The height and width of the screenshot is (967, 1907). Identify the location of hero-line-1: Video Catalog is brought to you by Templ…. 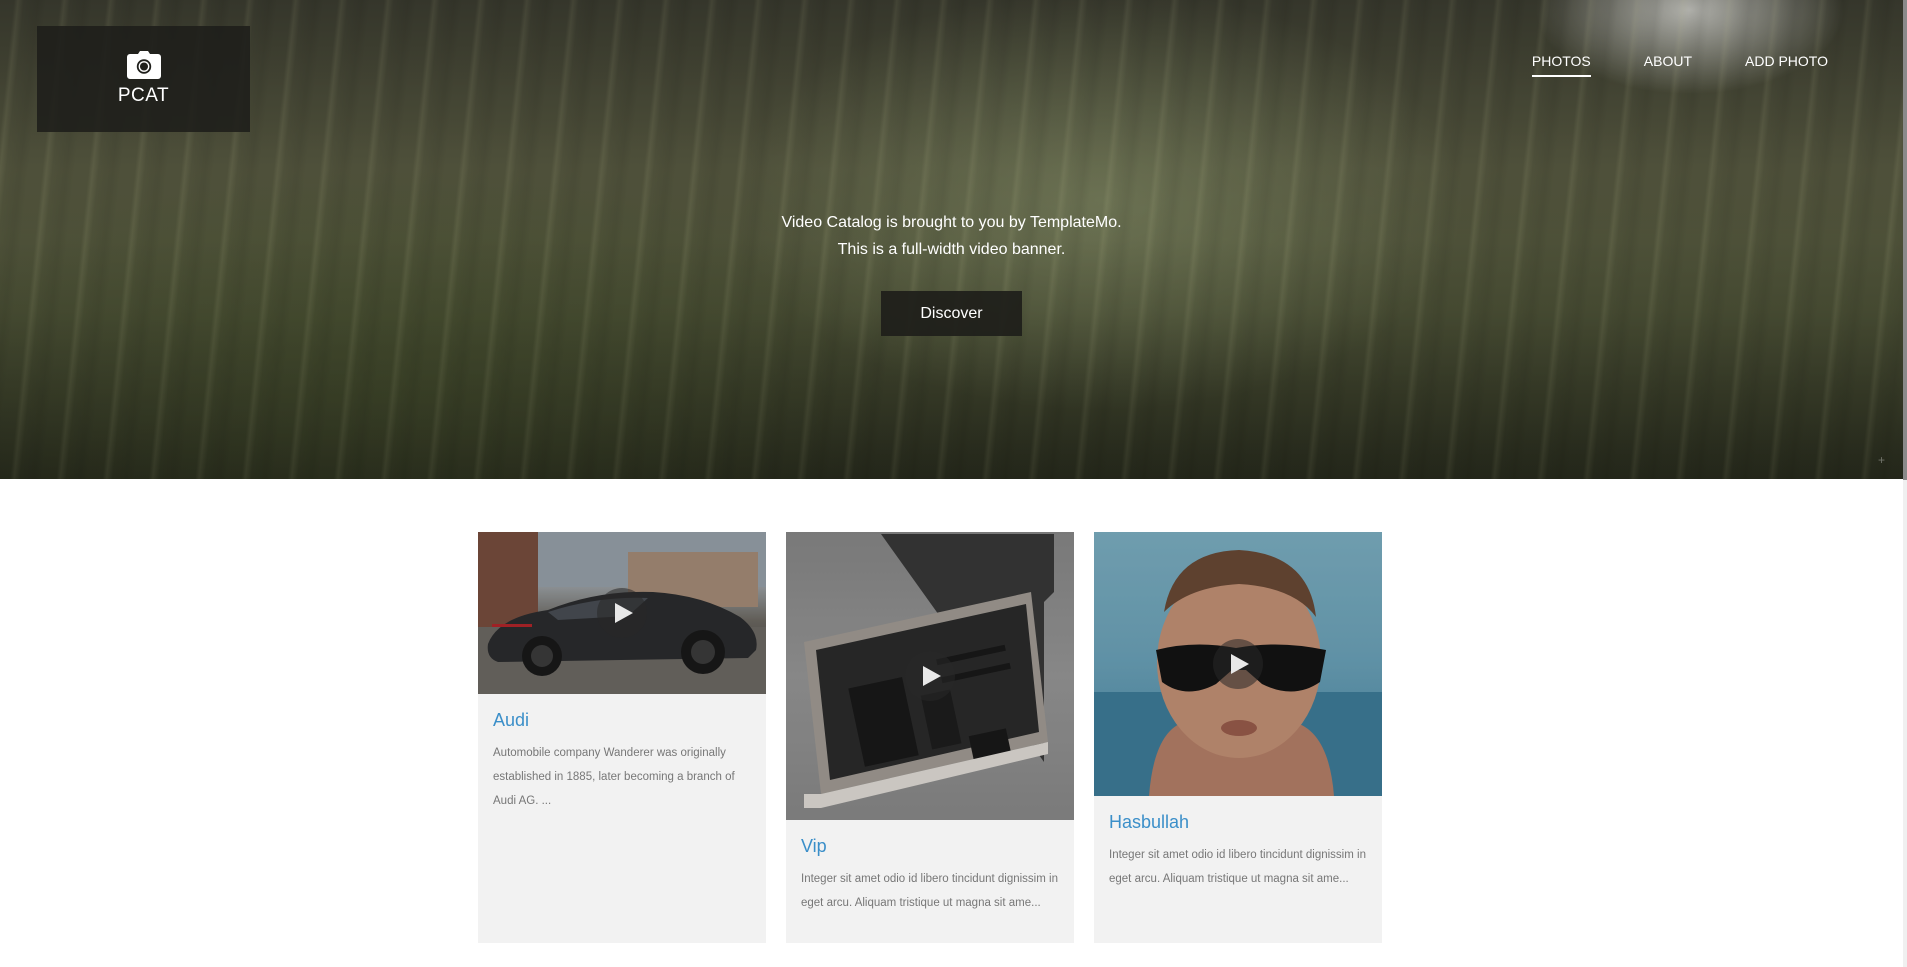
(951, 222).